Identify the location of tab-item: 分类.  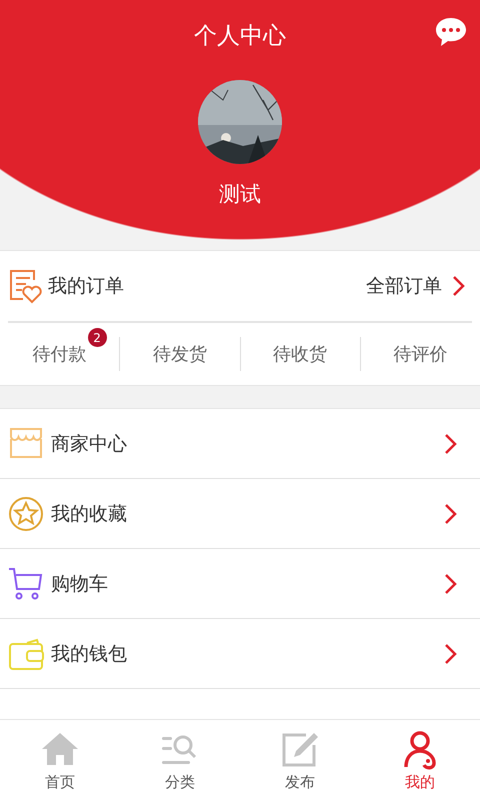
(180, 760).